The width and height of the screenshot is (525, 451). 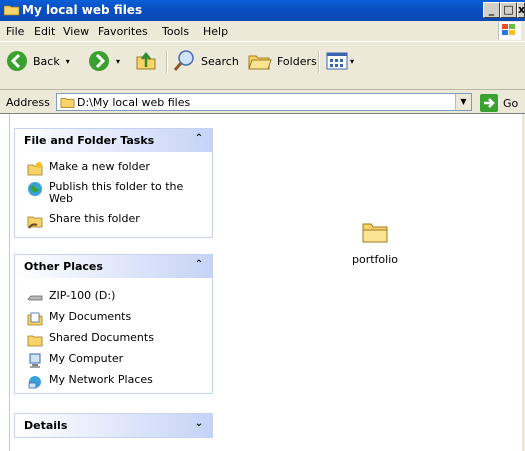 I want to click on place-label: My Network Places, so click(x=101, y=379).